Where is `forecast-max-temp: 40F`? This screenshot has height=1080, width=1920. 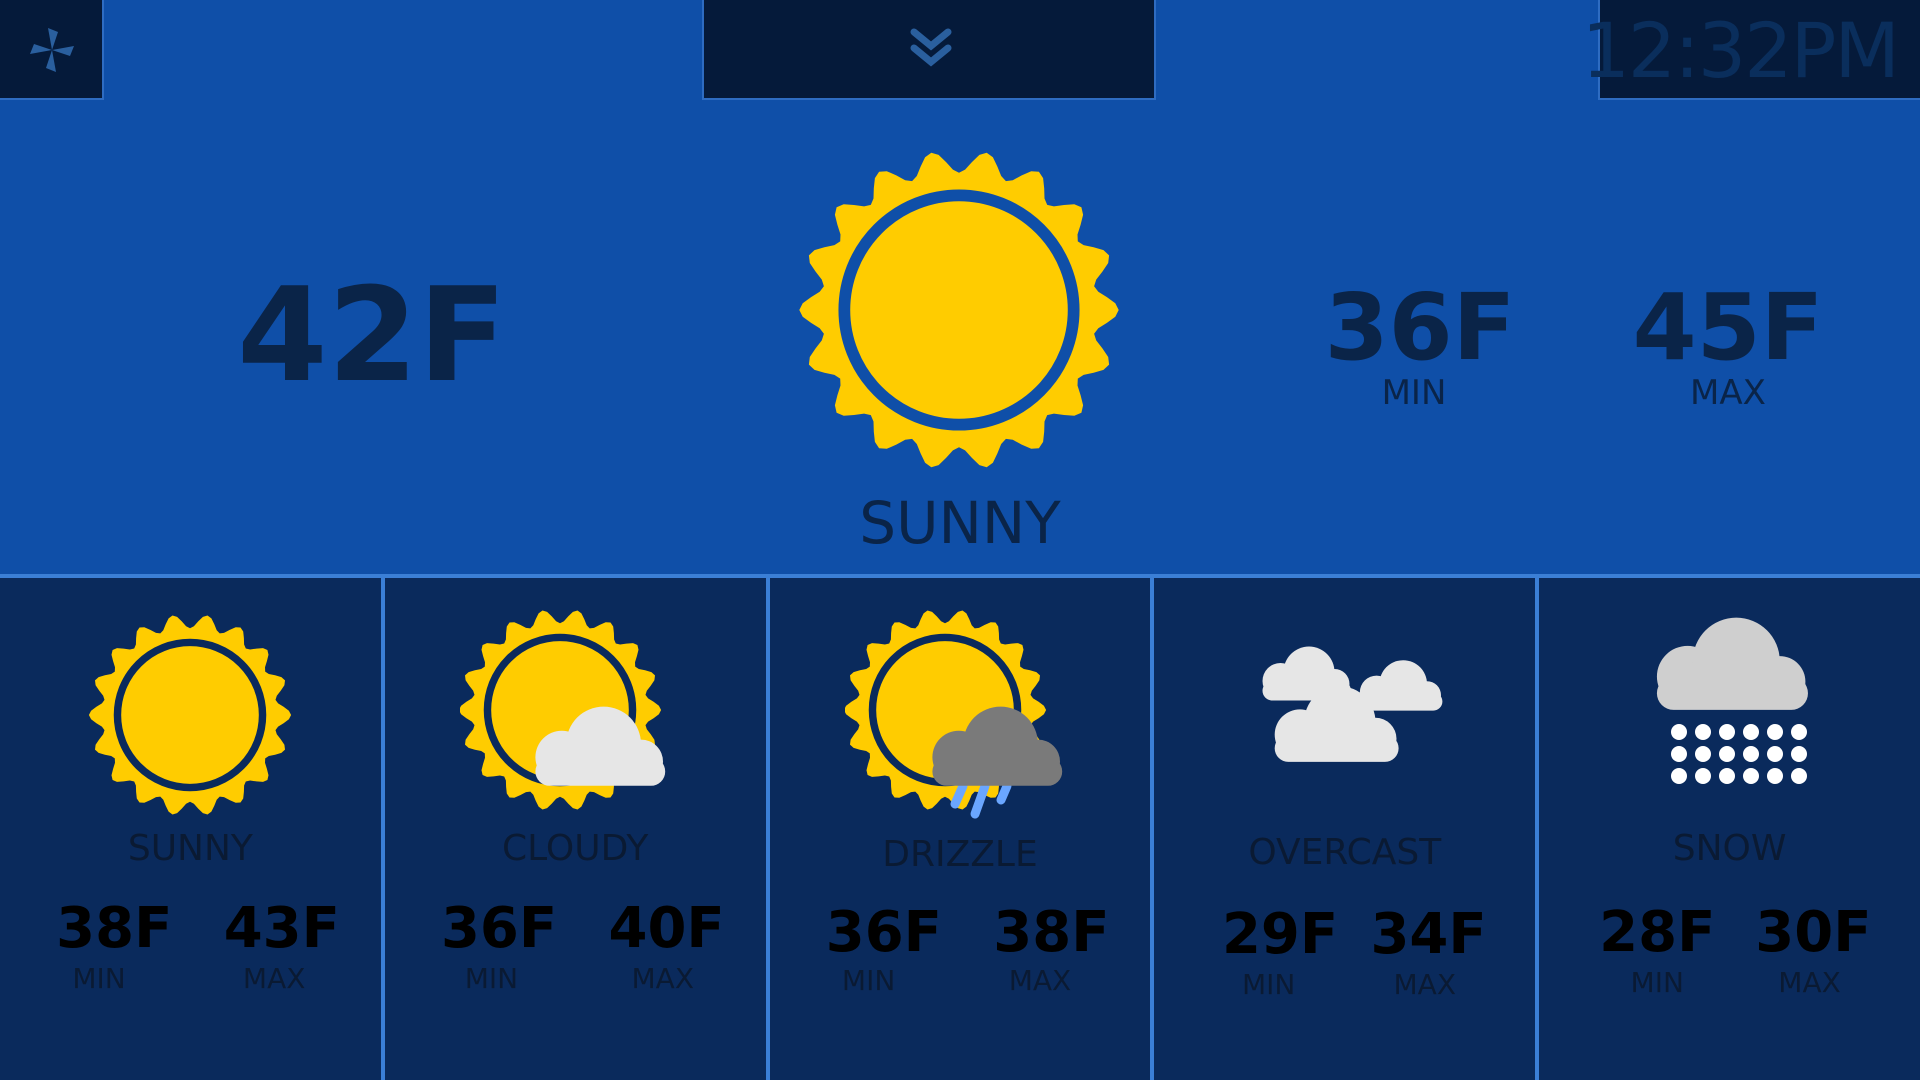 forecast-max-temp: 40F is located at coordinates (666, 928).